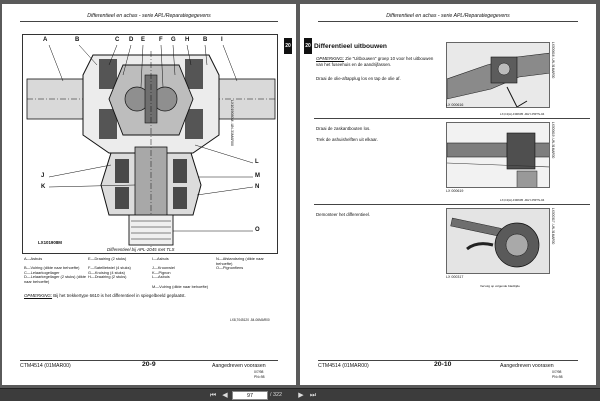 This screenshot has height=401, width=600. Describe the element at coordinates (276, 395) in the screenshot. I see `total-pages: / 322` at that location.